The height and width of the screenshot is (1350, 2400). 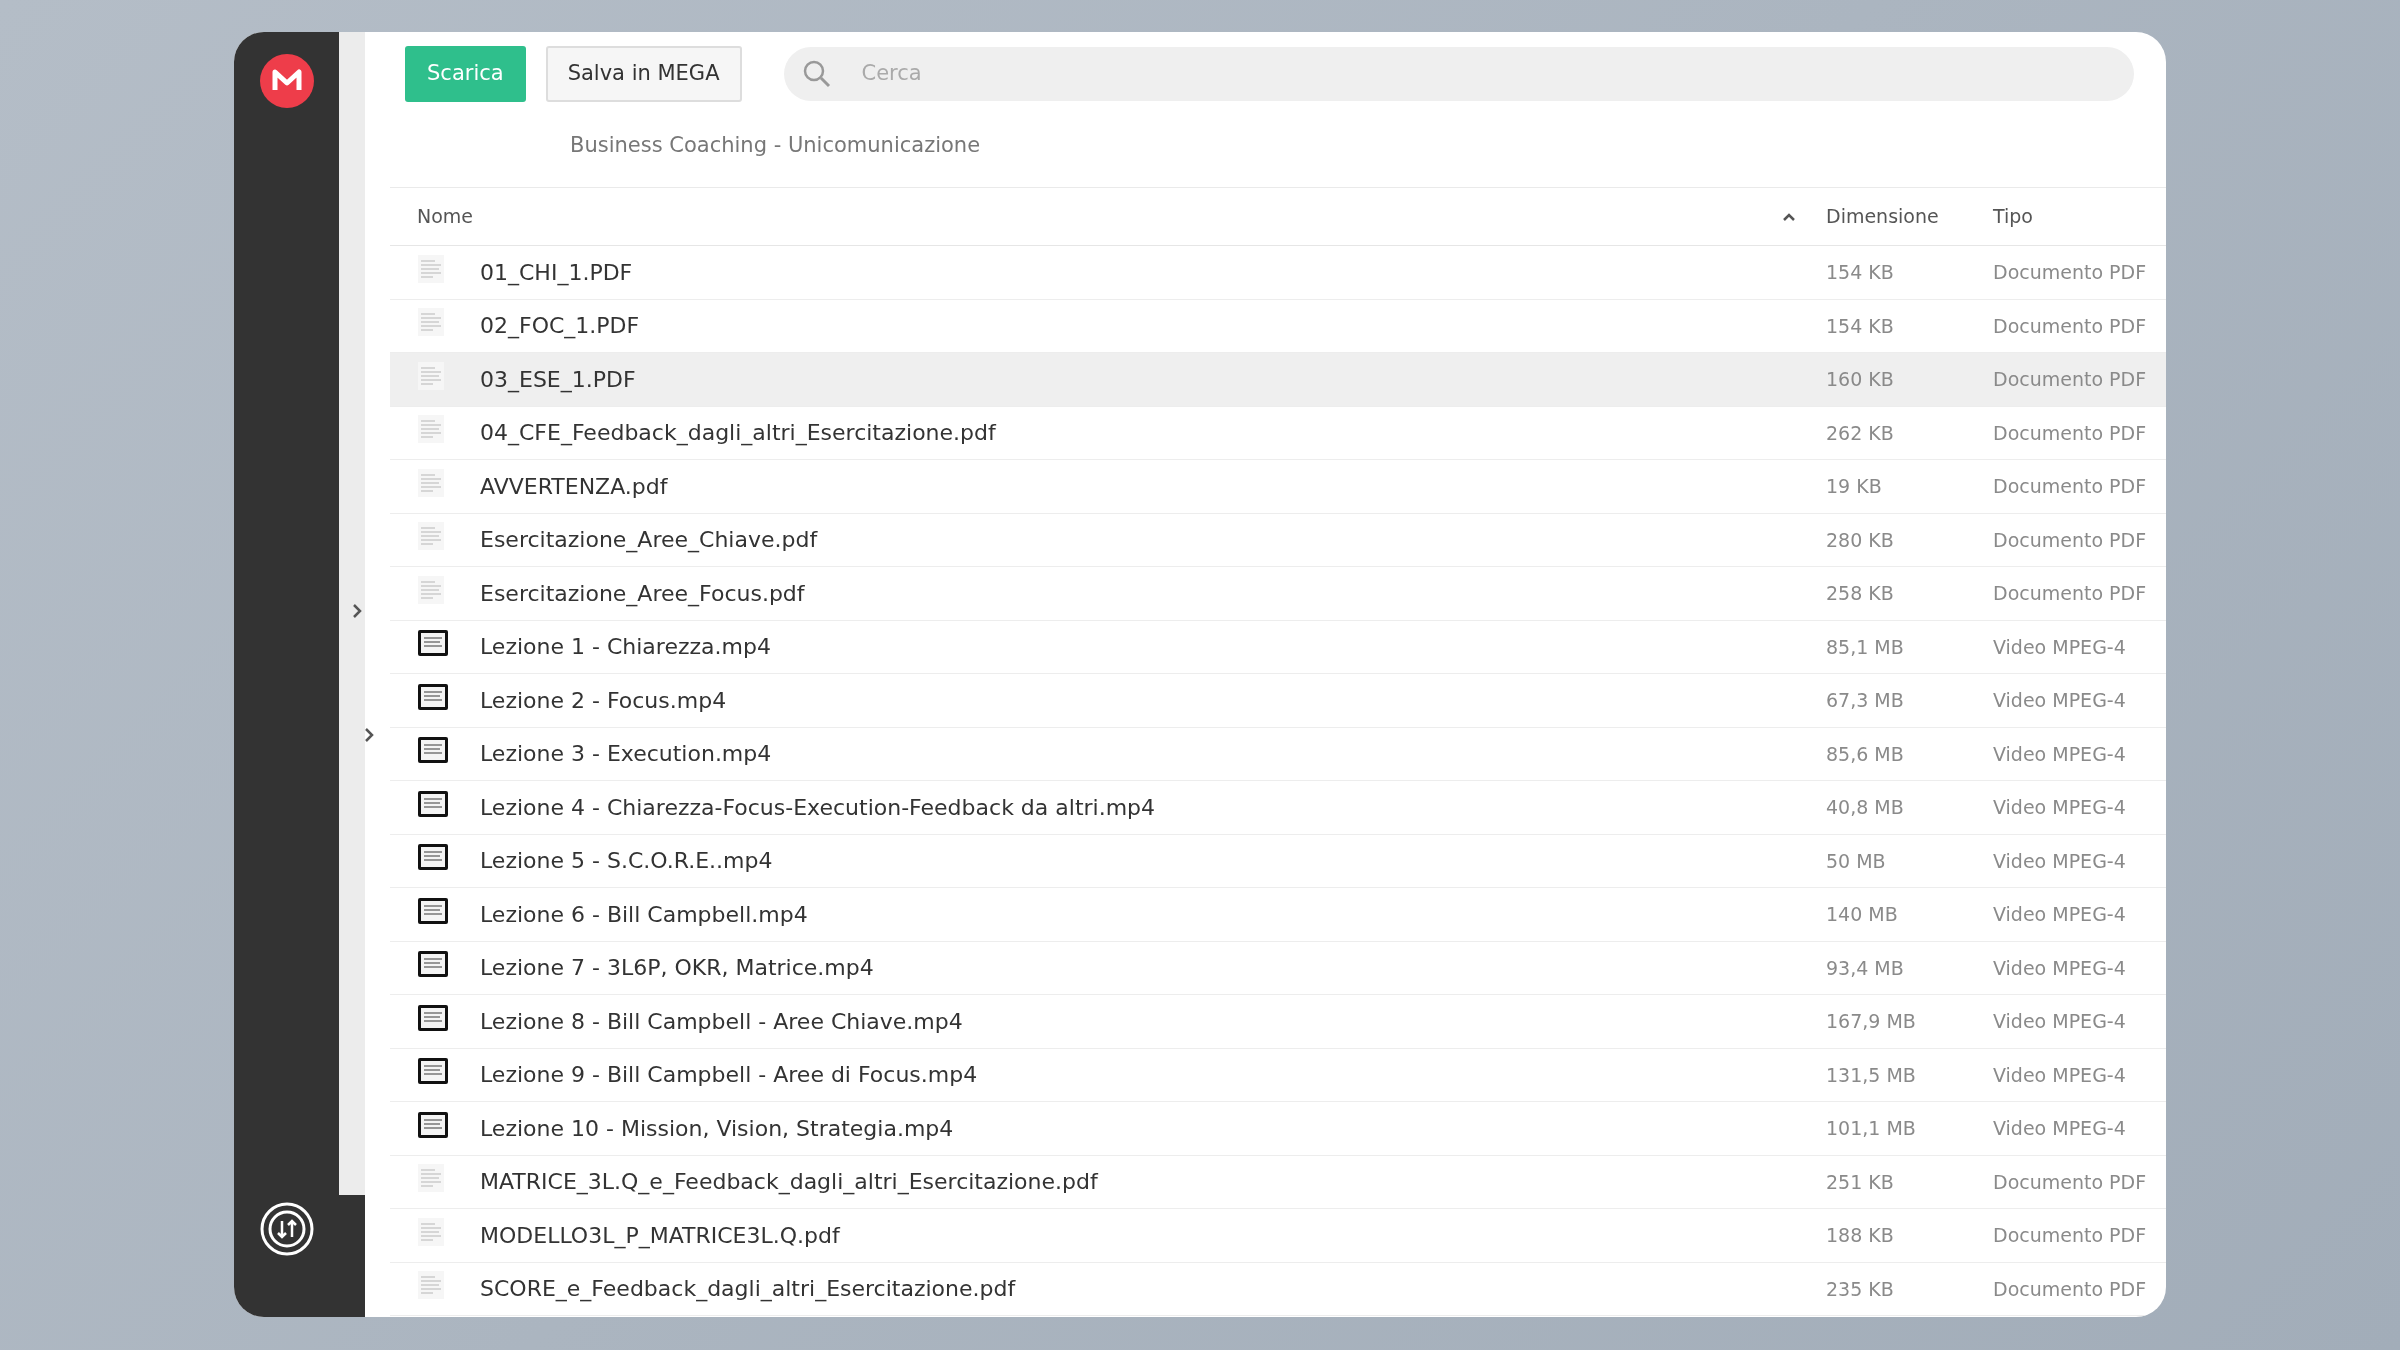 I want to click on file-size: 262 KB, so click(x=1860, y=433).